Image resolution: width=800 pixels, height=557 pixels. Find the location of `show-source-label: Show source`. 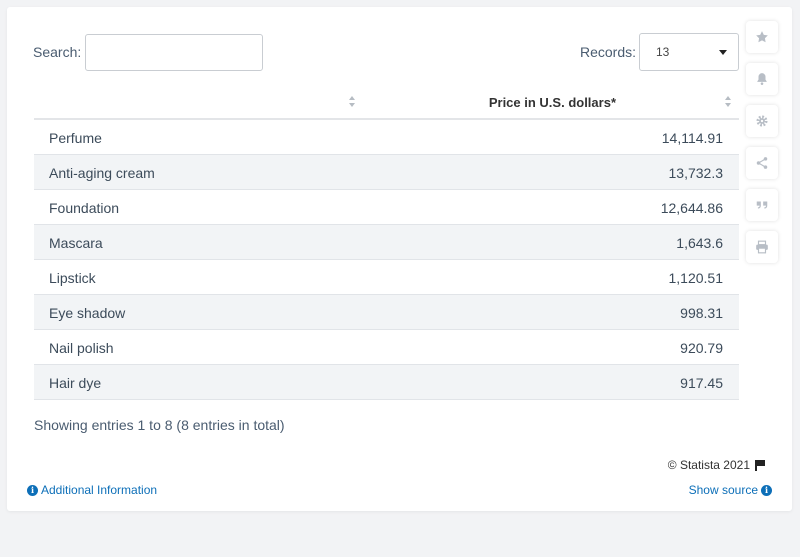

show-source-label: Show source is located at coordinates (723, 490).